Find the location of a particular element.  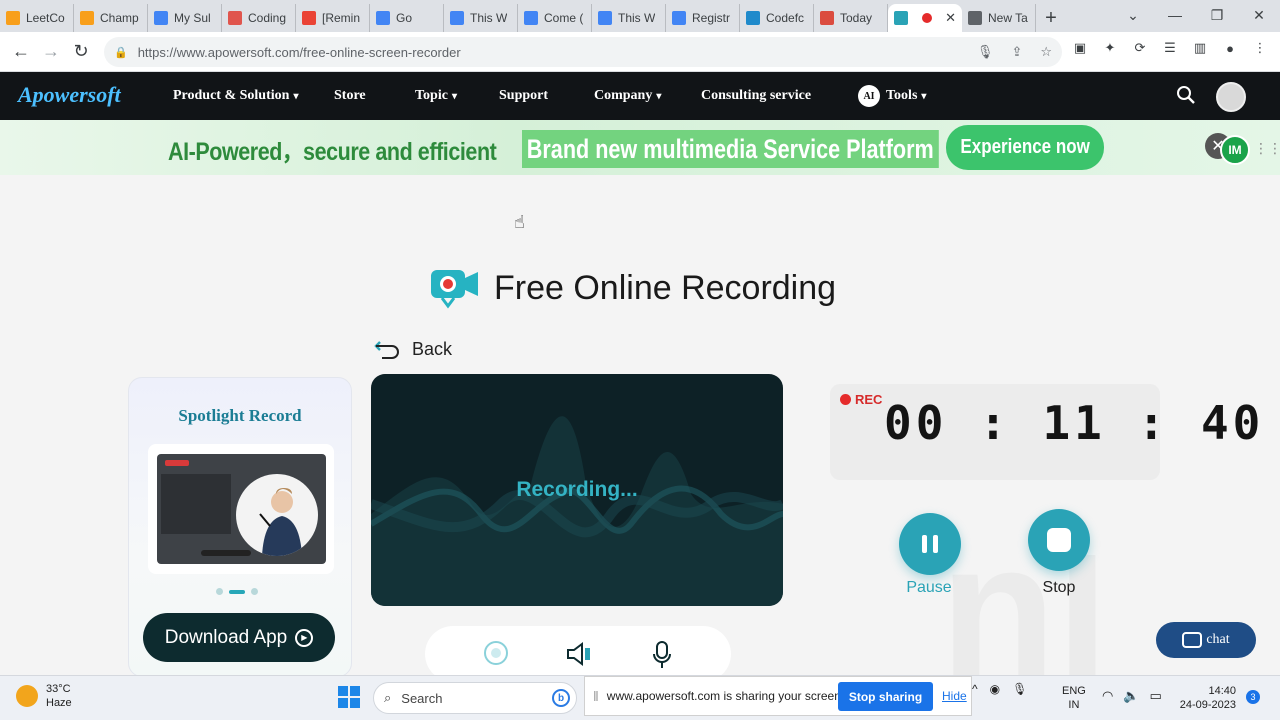

browser-tab: LeetCo is located at coordinates (37, 18).